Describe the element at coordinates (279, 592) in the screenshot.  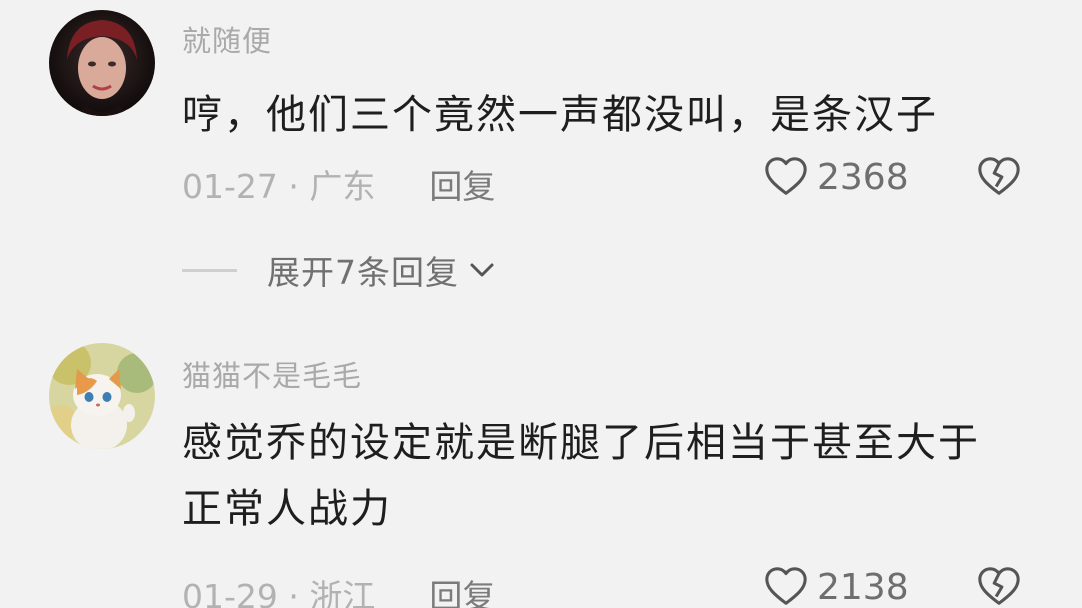
I see `date-location: 01-29 · 浙江` at that location.